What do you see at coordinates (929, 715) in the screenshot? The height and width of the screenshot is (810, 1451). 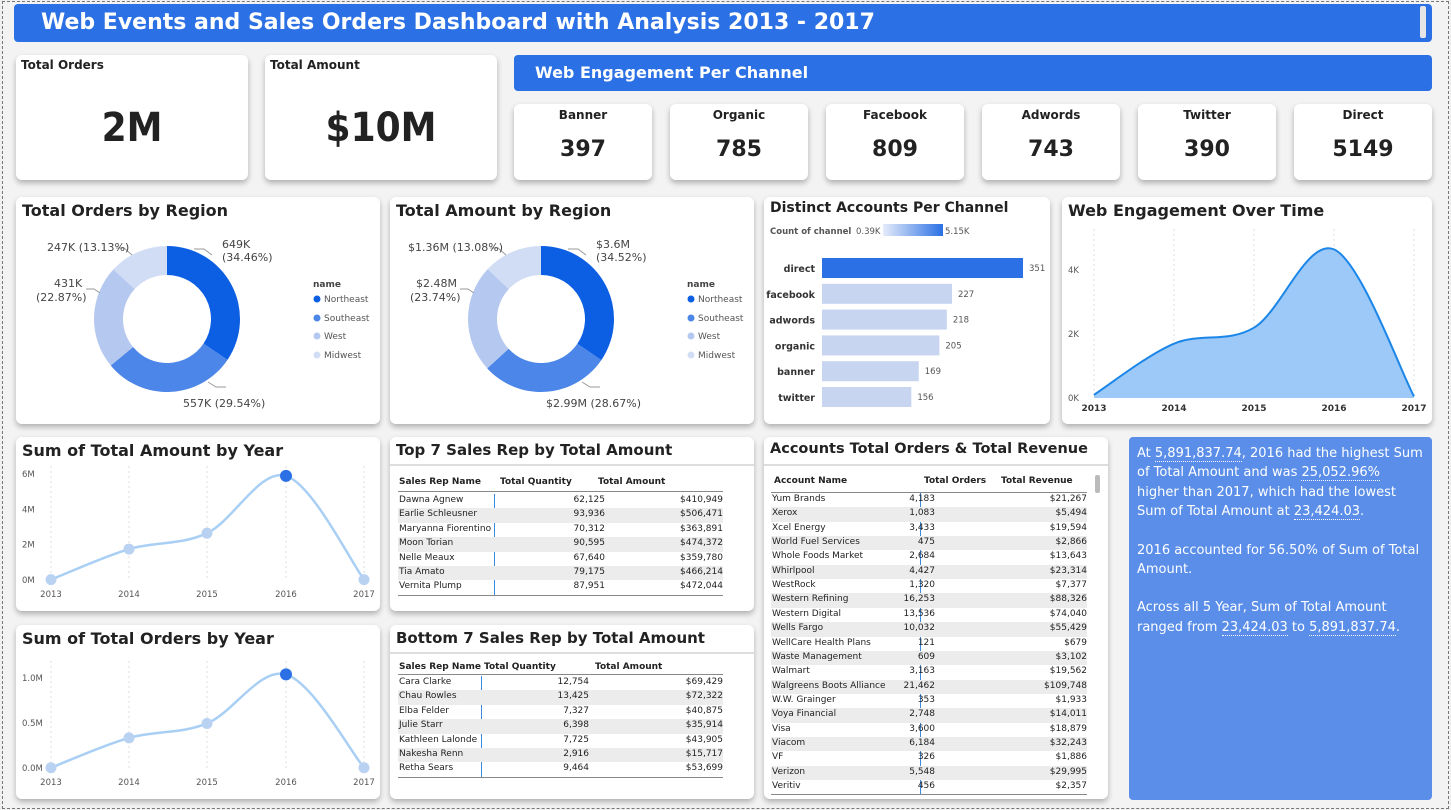 I see `table-row: Voya Financial 2,748 $14,011` at bounding box center [929, 715].